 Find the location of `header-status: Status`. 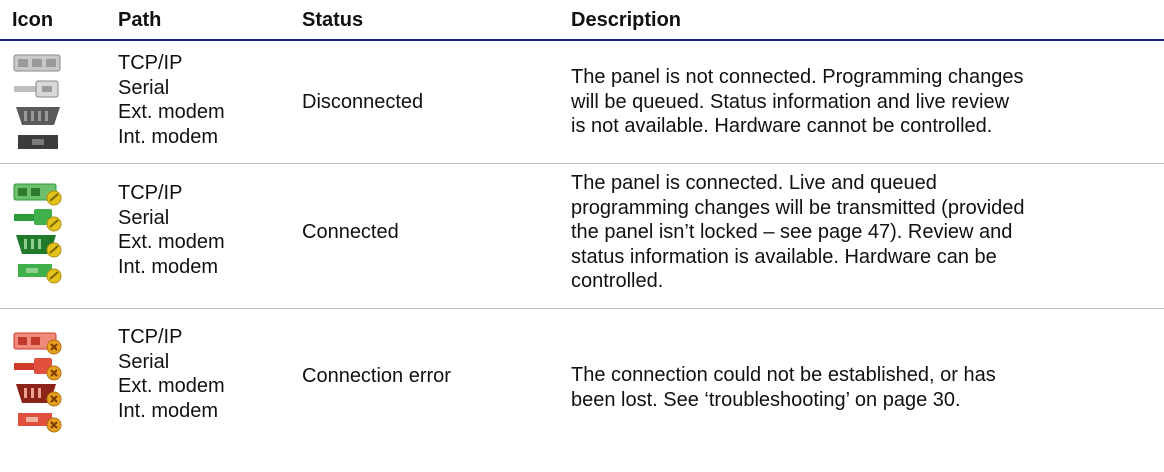

header-status: Status is located at coordinates (333, 20).